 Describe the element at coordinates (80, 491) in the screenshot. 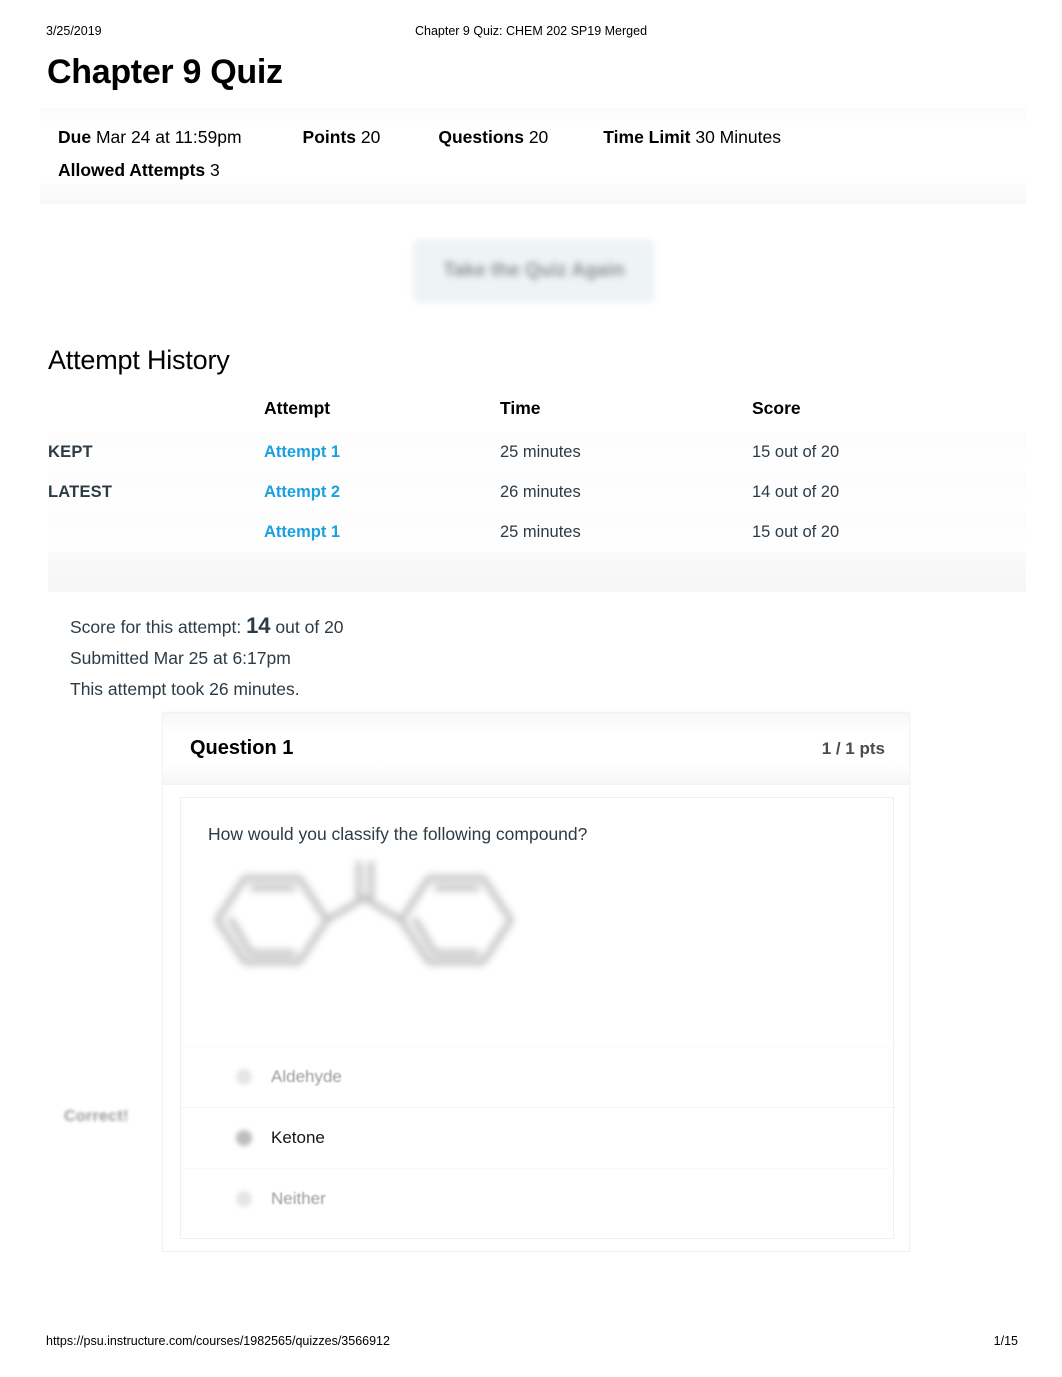

I see `row-status: LATEST` at that location.